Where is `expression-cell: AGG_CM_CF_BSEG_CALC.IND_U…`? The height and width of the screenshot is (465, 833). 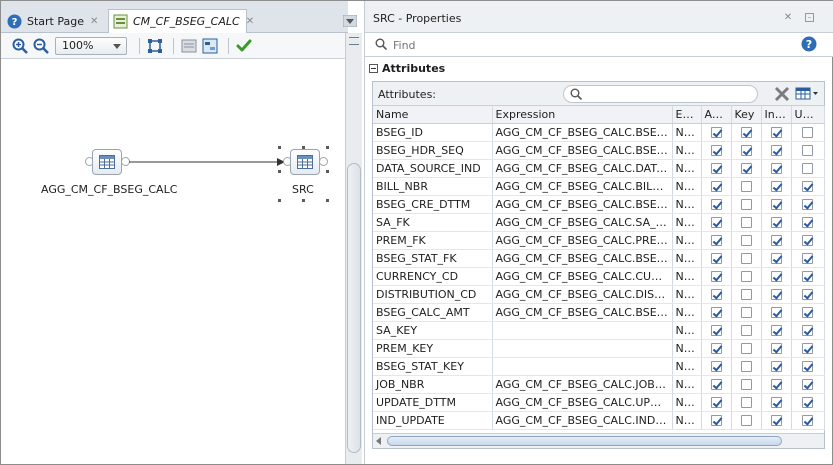
expression-cell: AGG_CM_CF_BSEG_CALC.IND_U… is located at coordinates (582, 420).